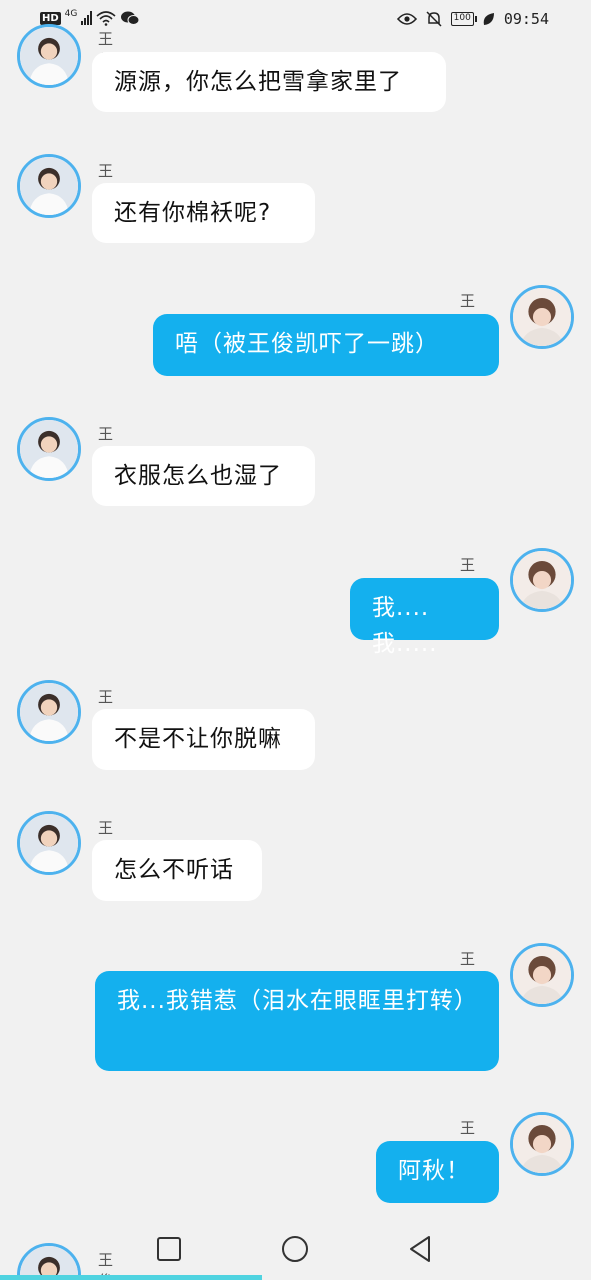 The width and height of the screenshot is (591, 1280). I want to click on signal-icon, so click(87, 18).